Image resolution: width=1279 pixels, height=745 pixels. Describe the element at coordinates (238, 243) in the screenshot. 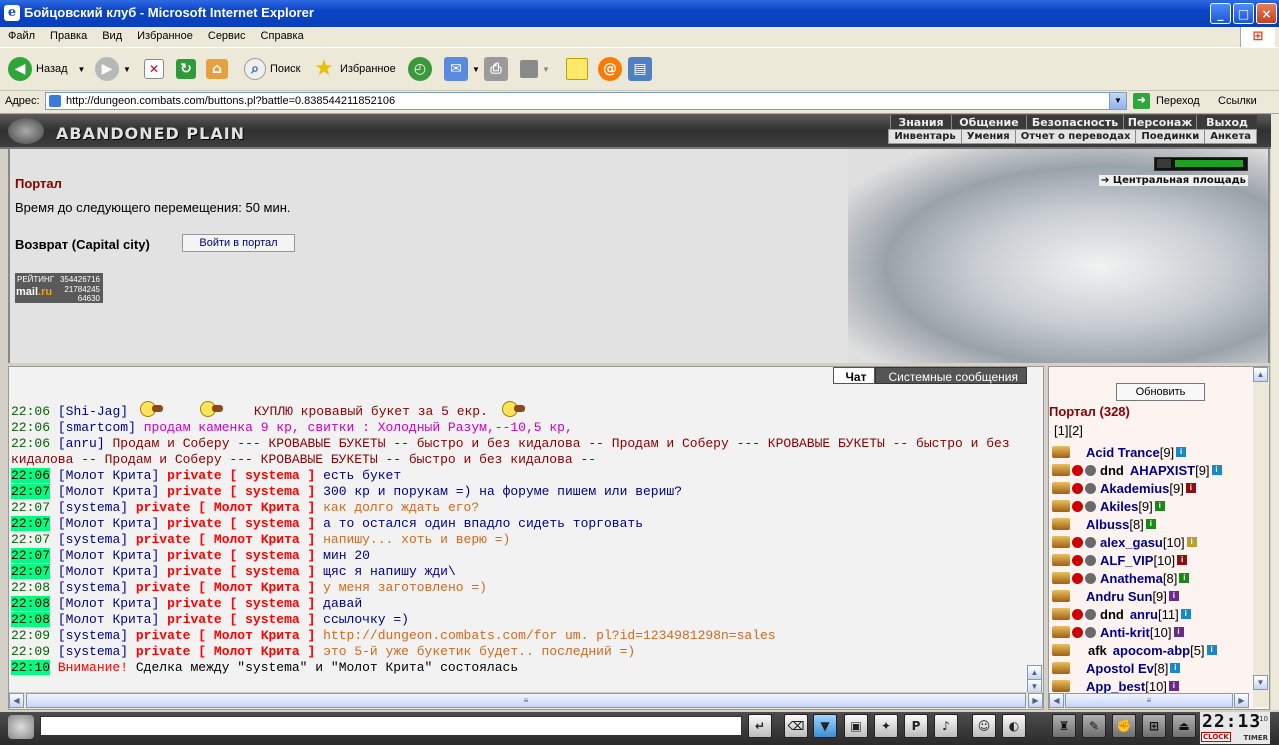

I see `enter-portal-button: Войти в портал` at that location.